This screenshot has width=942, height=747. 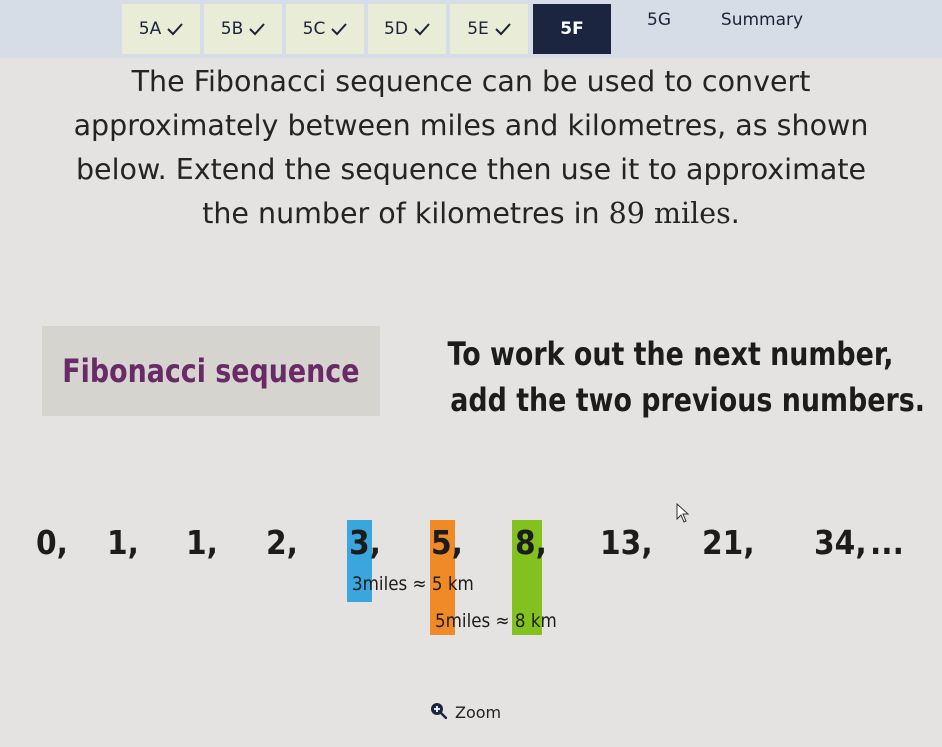 I want to click on tab-5f: 5F, so click(x=572, y=29).